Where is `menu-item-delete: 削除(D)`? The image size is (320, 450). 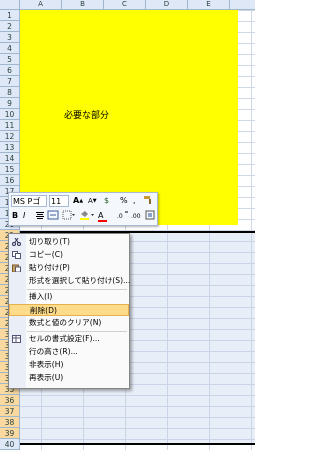
menu-item-delete: 削除(D) is located at coordinates (69, 310).